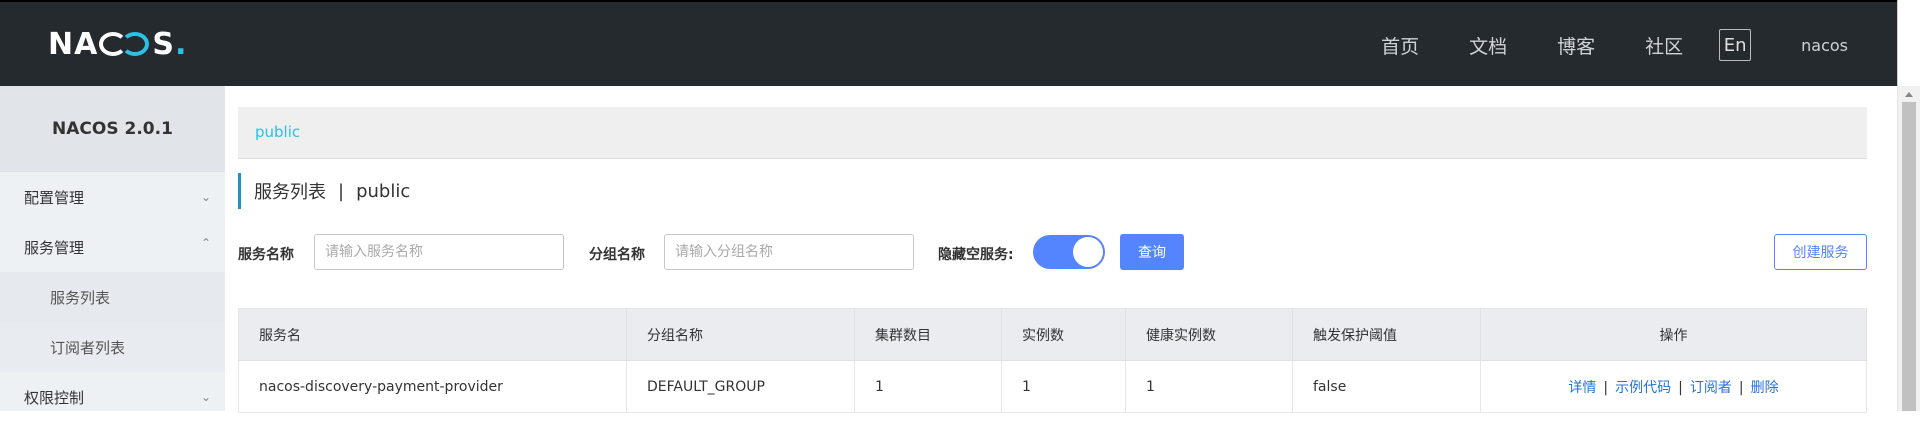 This screenshot has height=422, width=1920. Describe the element at coordinates (54, 247) in the screenshot. I see `sidebar-item-label: 服务管理` at that location.